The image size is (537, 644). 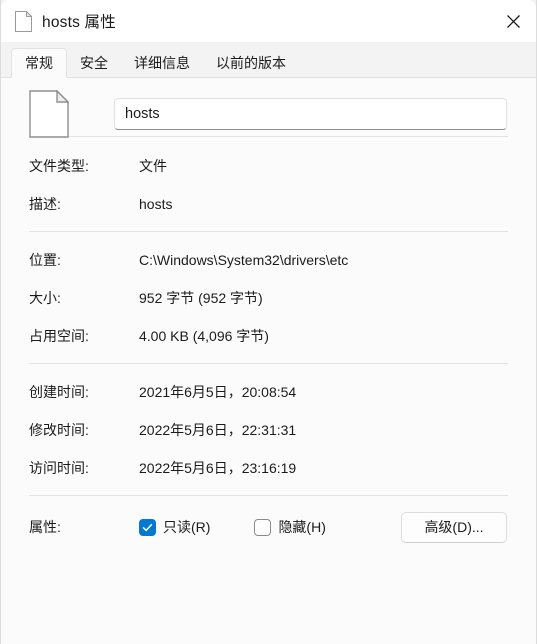 What do you see at coordinates (59, 468) in the screenshot?
I see `label-accessed: 访问时间:` at bounding box center [59, 468].